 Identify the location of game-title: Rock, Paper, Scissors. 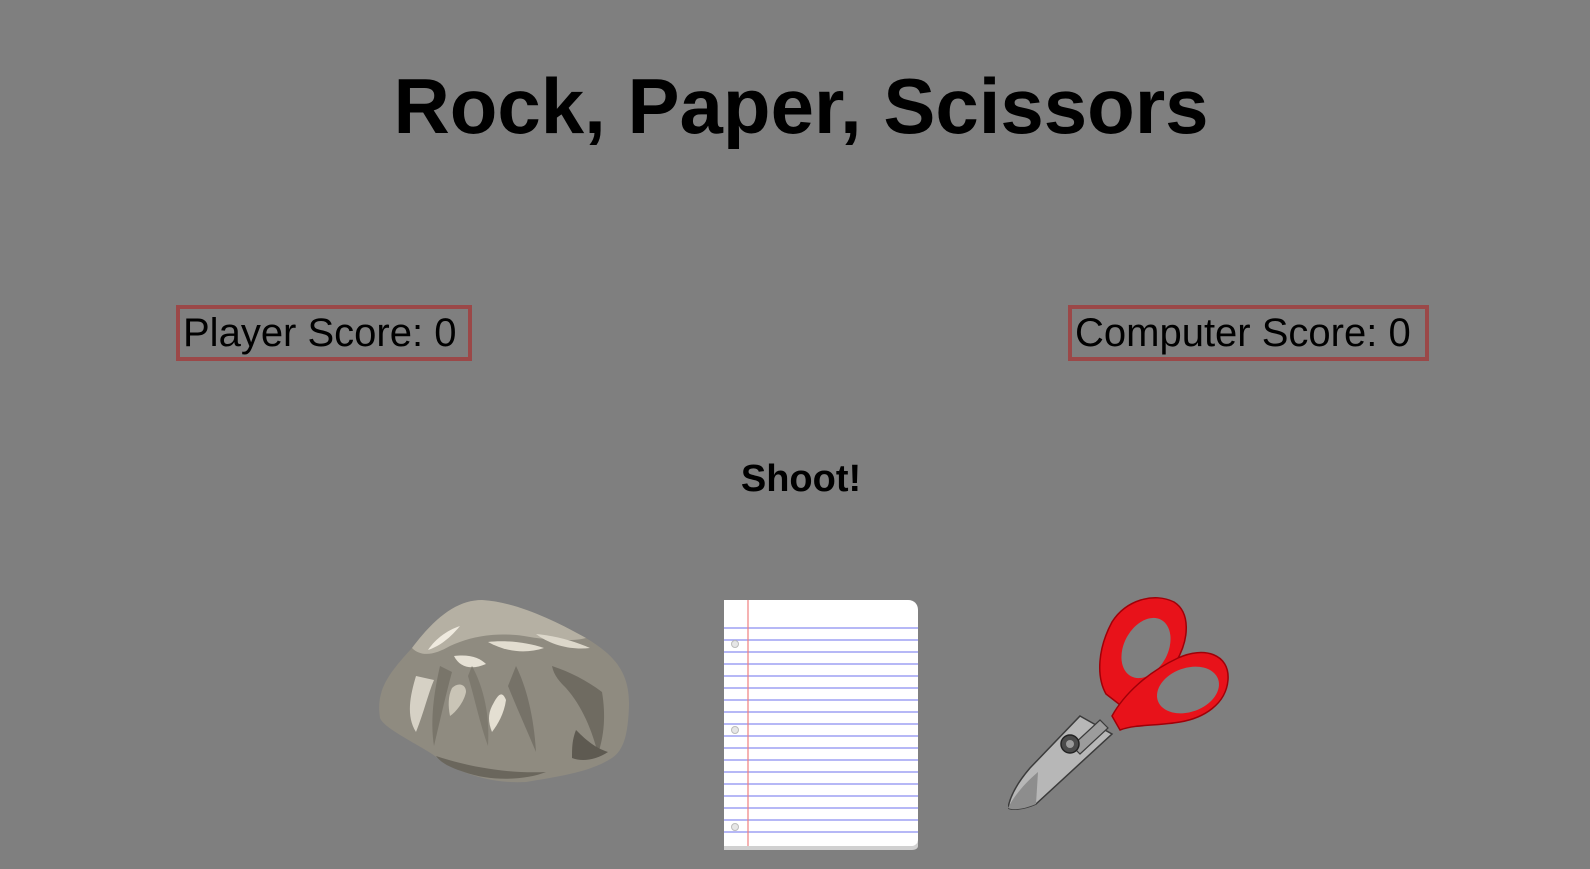
(801, 106).